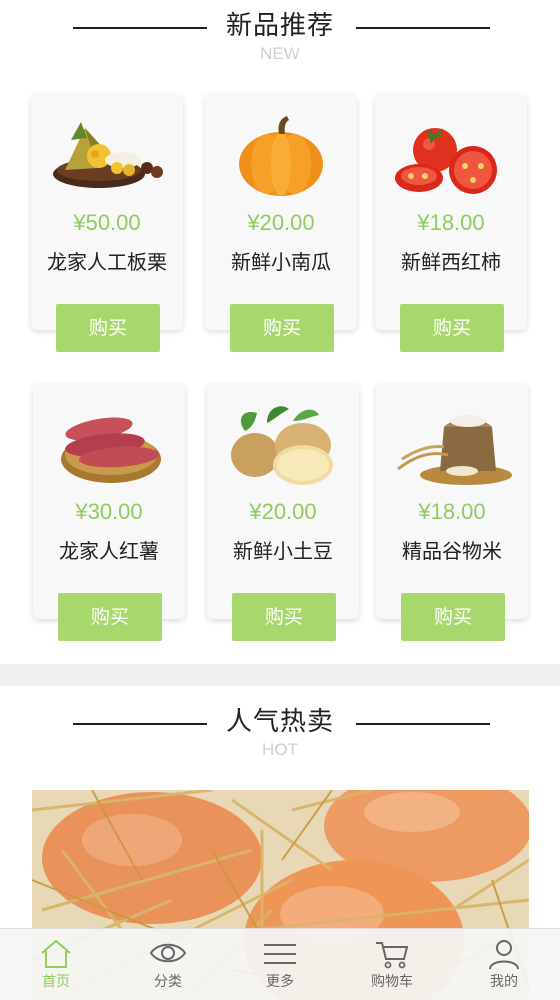  I want to click on product-name: 龙家人工板栗, so click(107, 262).